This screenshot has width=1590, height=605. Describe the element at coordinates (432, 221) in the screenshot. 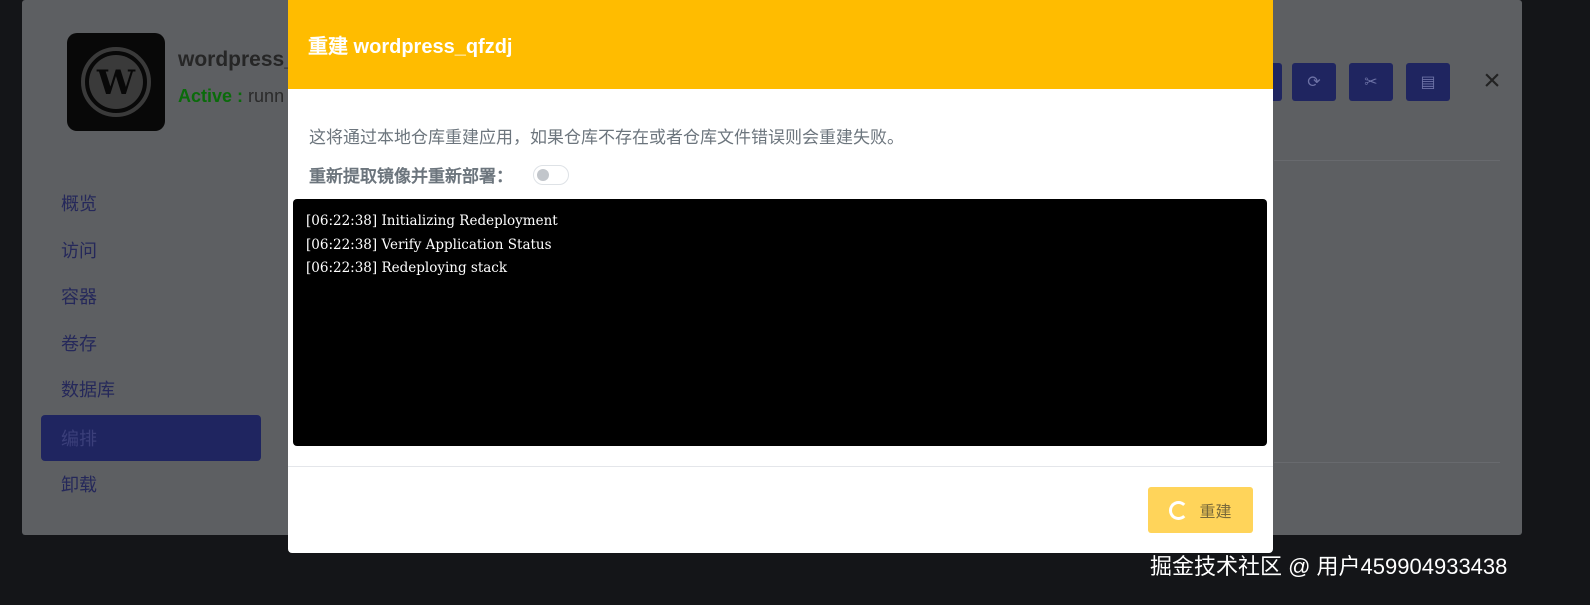

I see `log-line: [06:22:38] Initializing Redeployment` at that location.